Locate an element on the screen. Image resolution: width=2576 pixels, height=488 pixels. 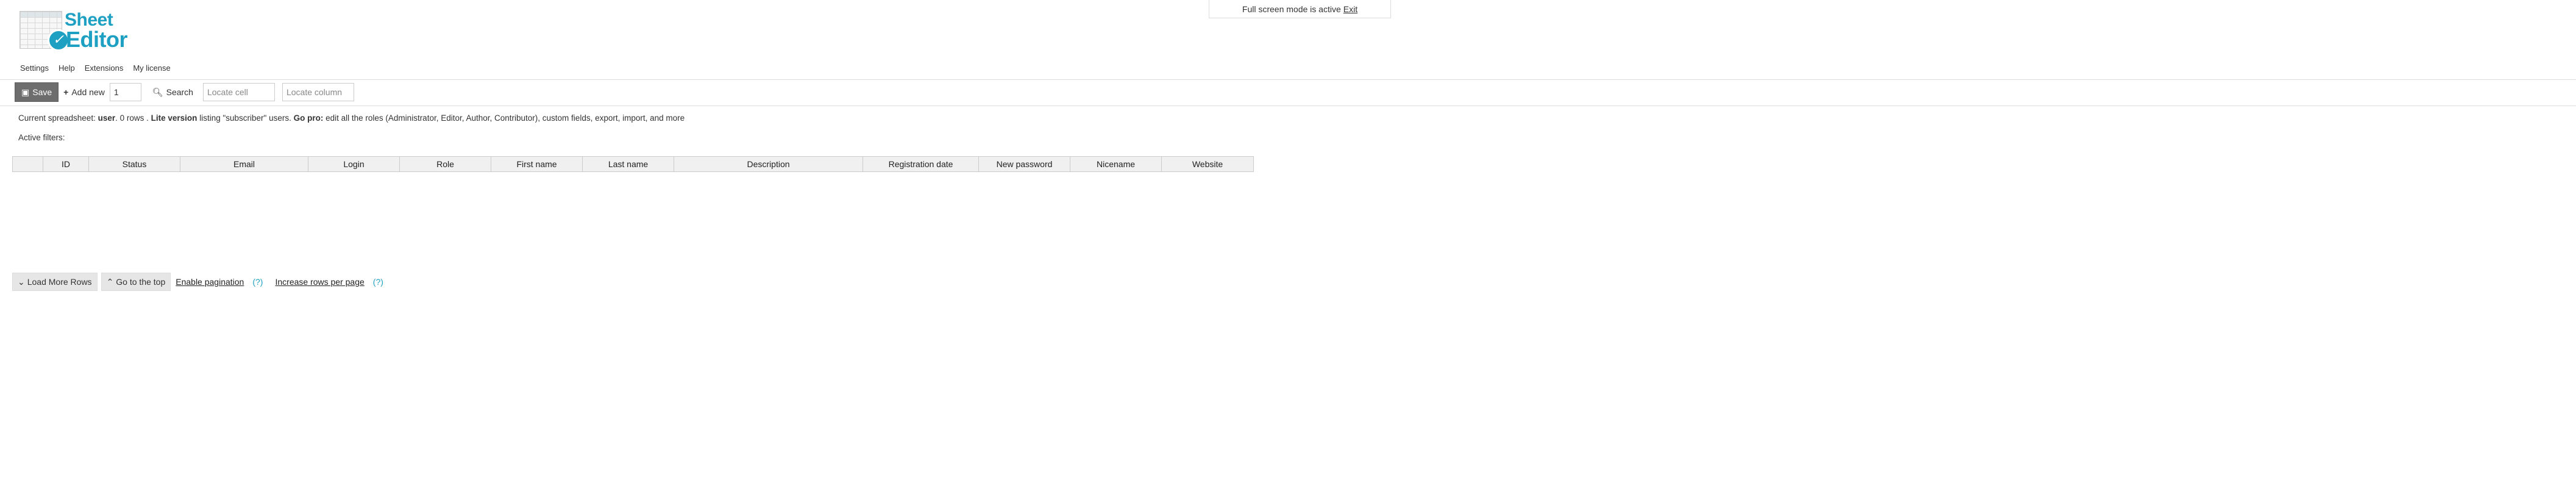
load-more-rows-button: ⌄ Load More Rows is located at coordinates (55, 282).